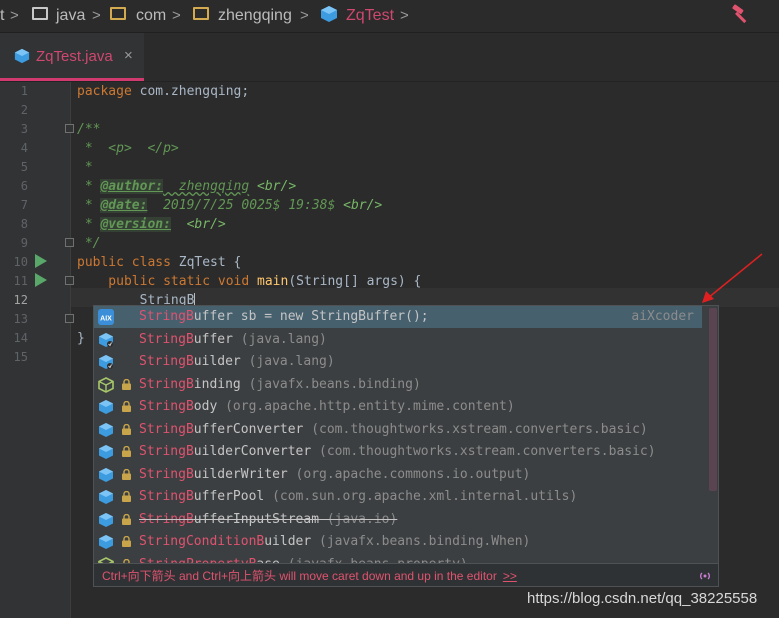 The width and height of the screenshot is (779, 618). What do you see at coordinates (70, 16) in the screenshot?
I see `breadcrumb-item-java: java` at bounding box center [70, 16].